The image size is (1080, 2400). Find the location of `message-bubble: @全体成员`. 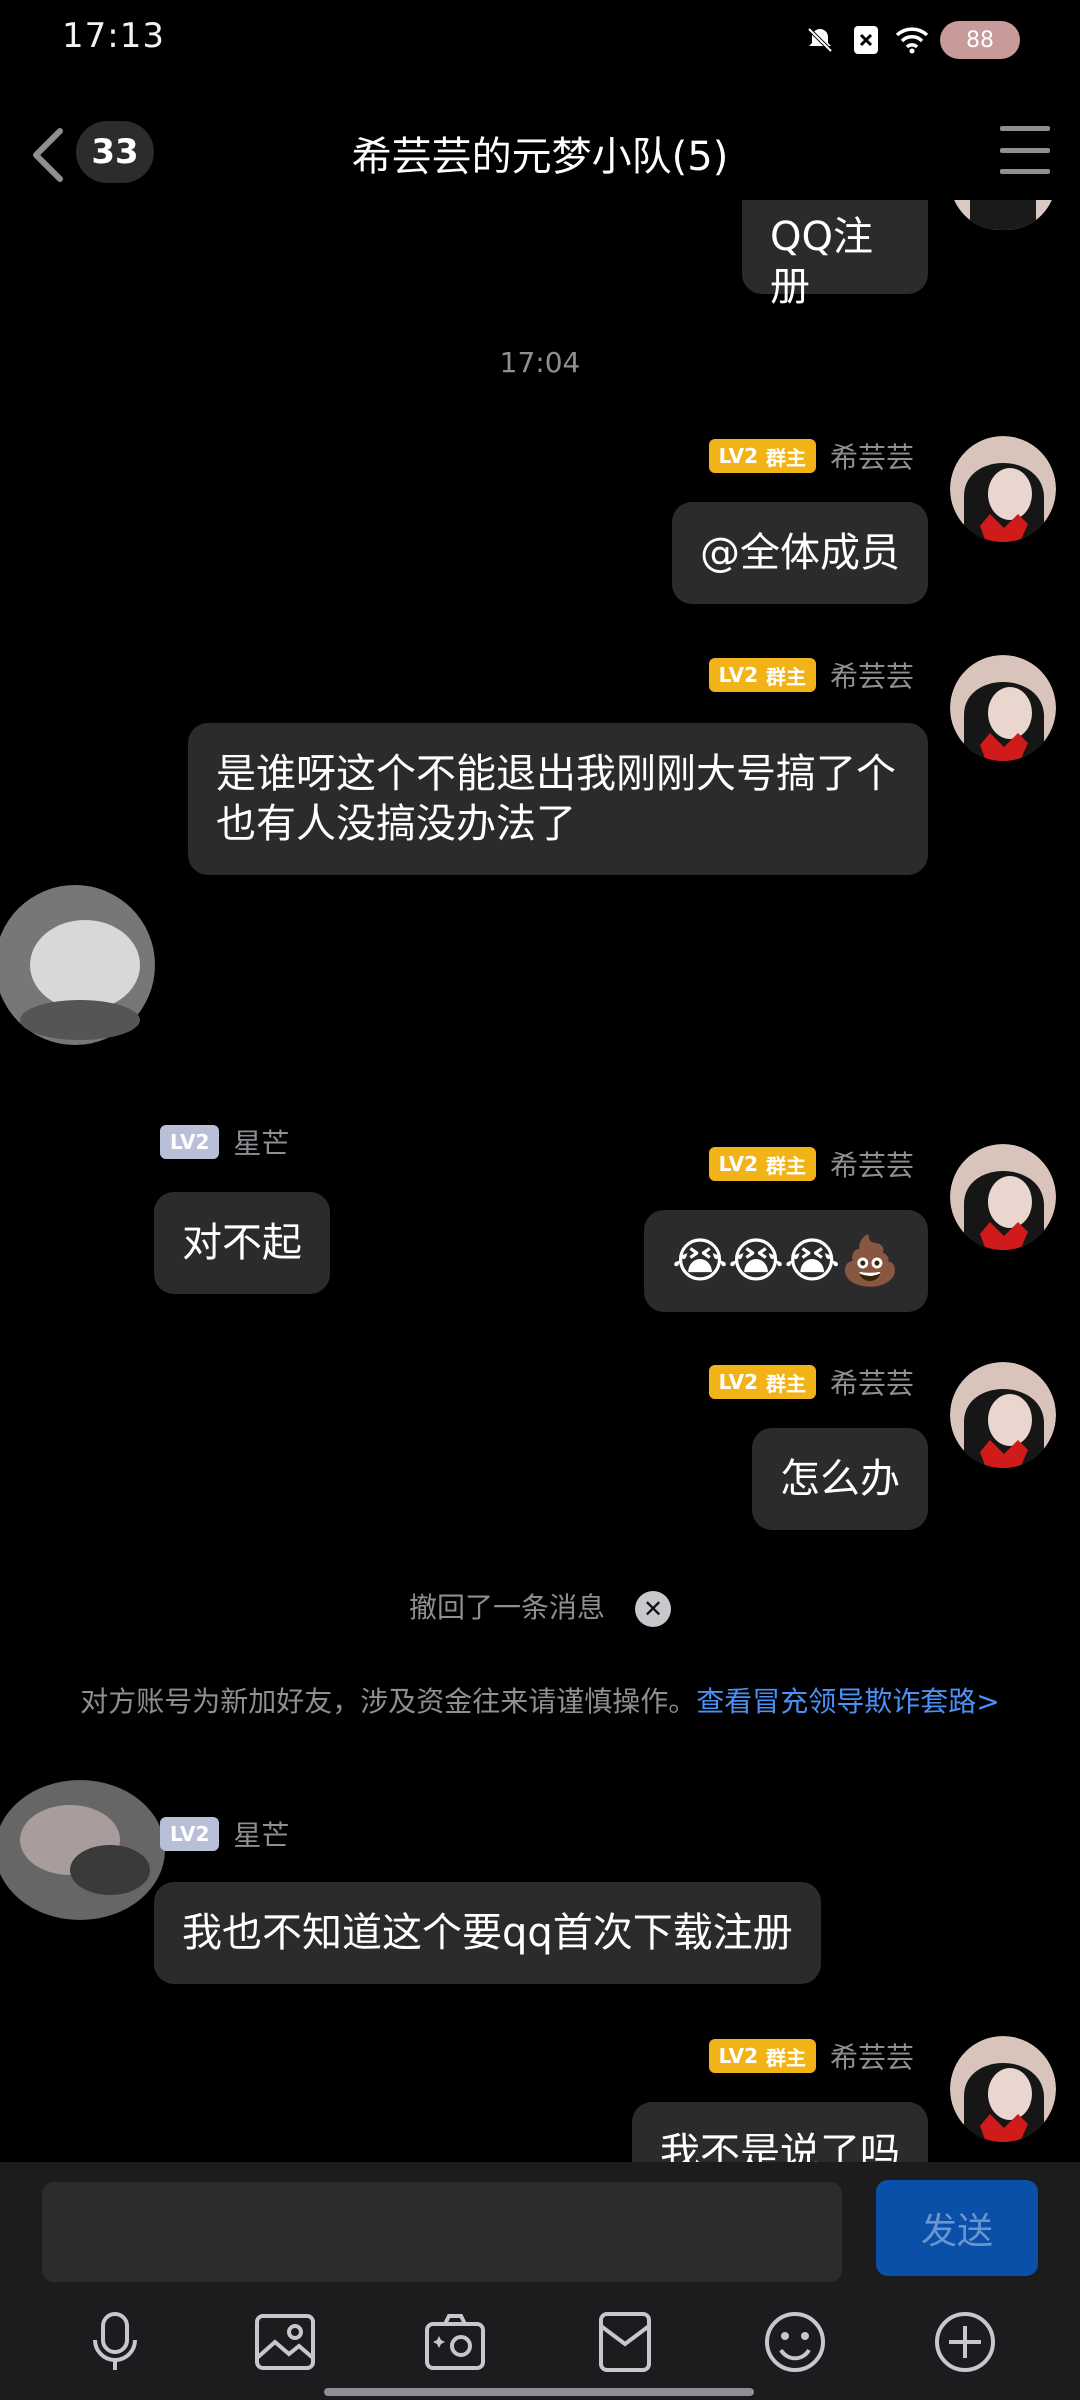

message-bubble: @全体成员 is located at coordinates (800, 553).